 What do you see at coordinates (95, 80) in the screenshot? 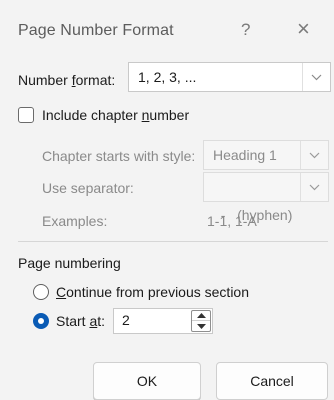
I see `number-format-label-post: ormat:` at bounding box center [95, 80].